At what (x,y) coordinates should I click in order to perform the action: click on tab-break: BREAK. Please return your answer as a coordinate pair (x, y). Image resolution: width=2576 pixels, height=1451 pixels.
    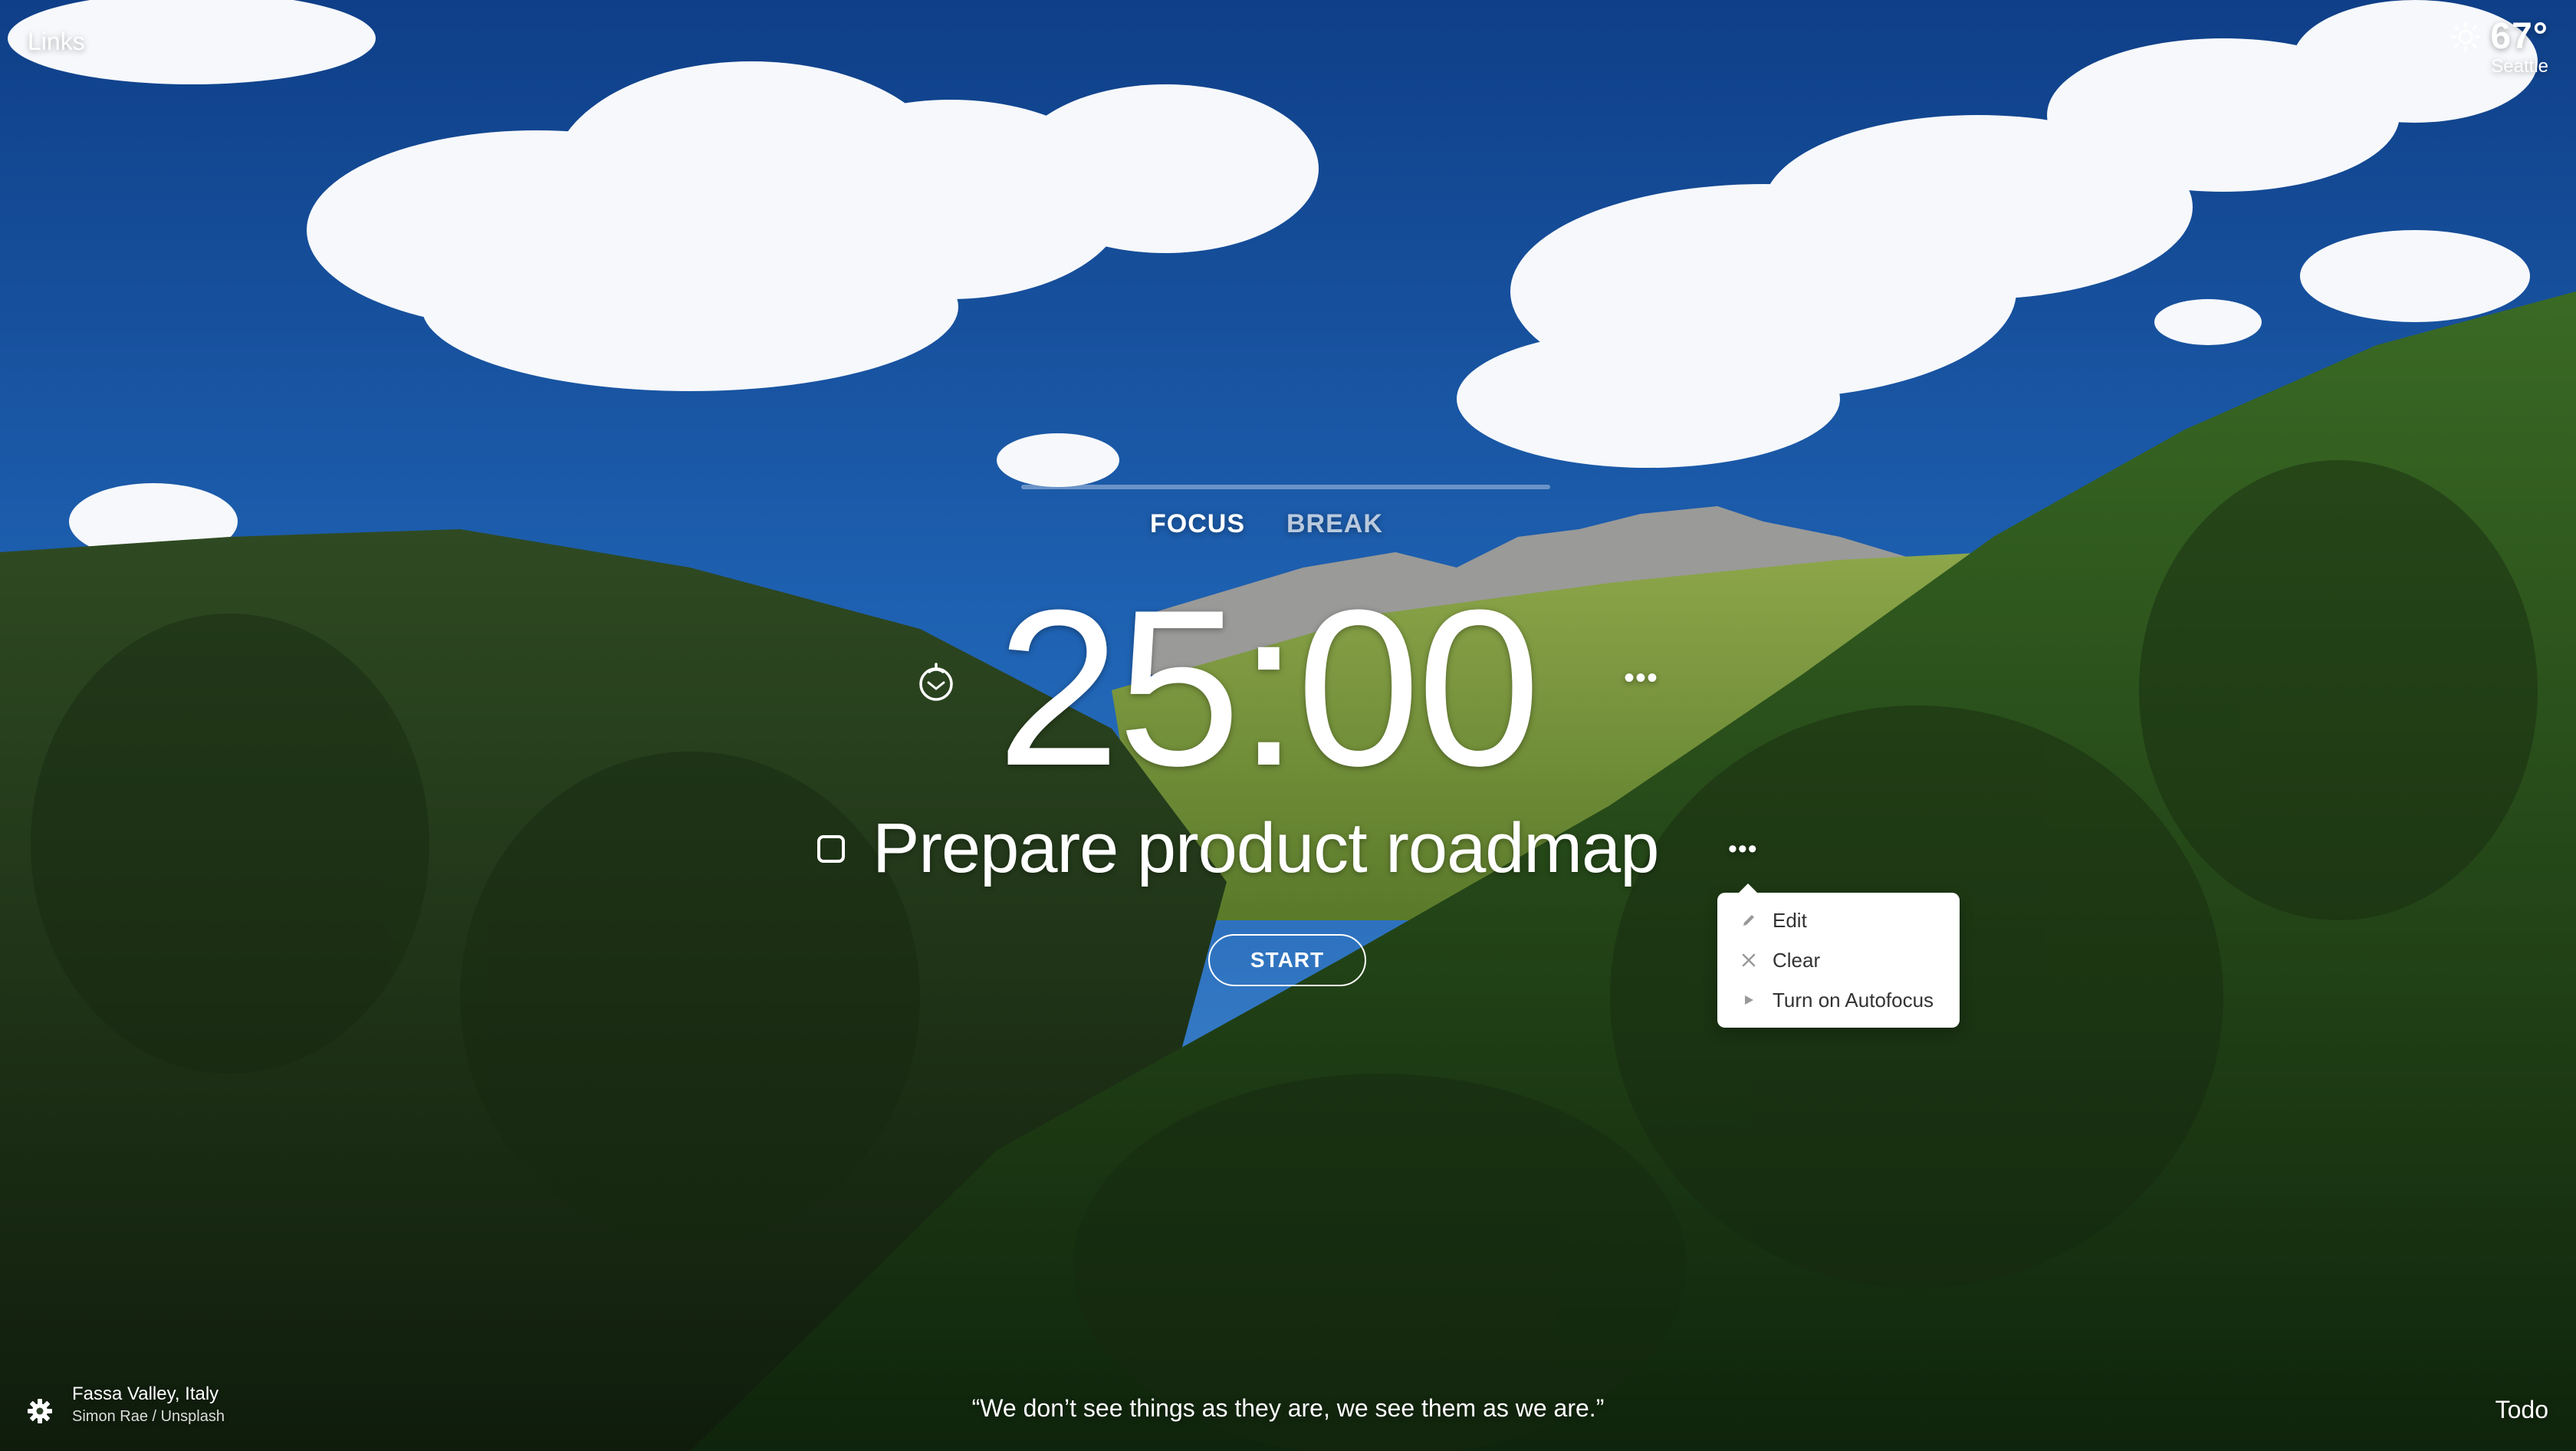
    Looking at the image, I should click on (1334, 524).